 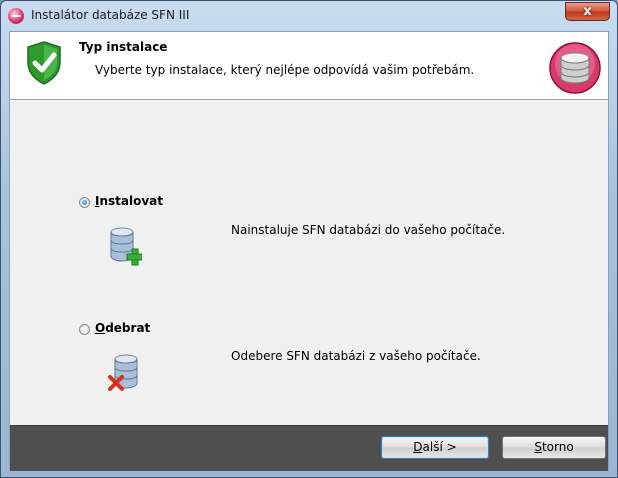 I want to click on install-label-rest: nstalovat, so click(x=131, y=201).